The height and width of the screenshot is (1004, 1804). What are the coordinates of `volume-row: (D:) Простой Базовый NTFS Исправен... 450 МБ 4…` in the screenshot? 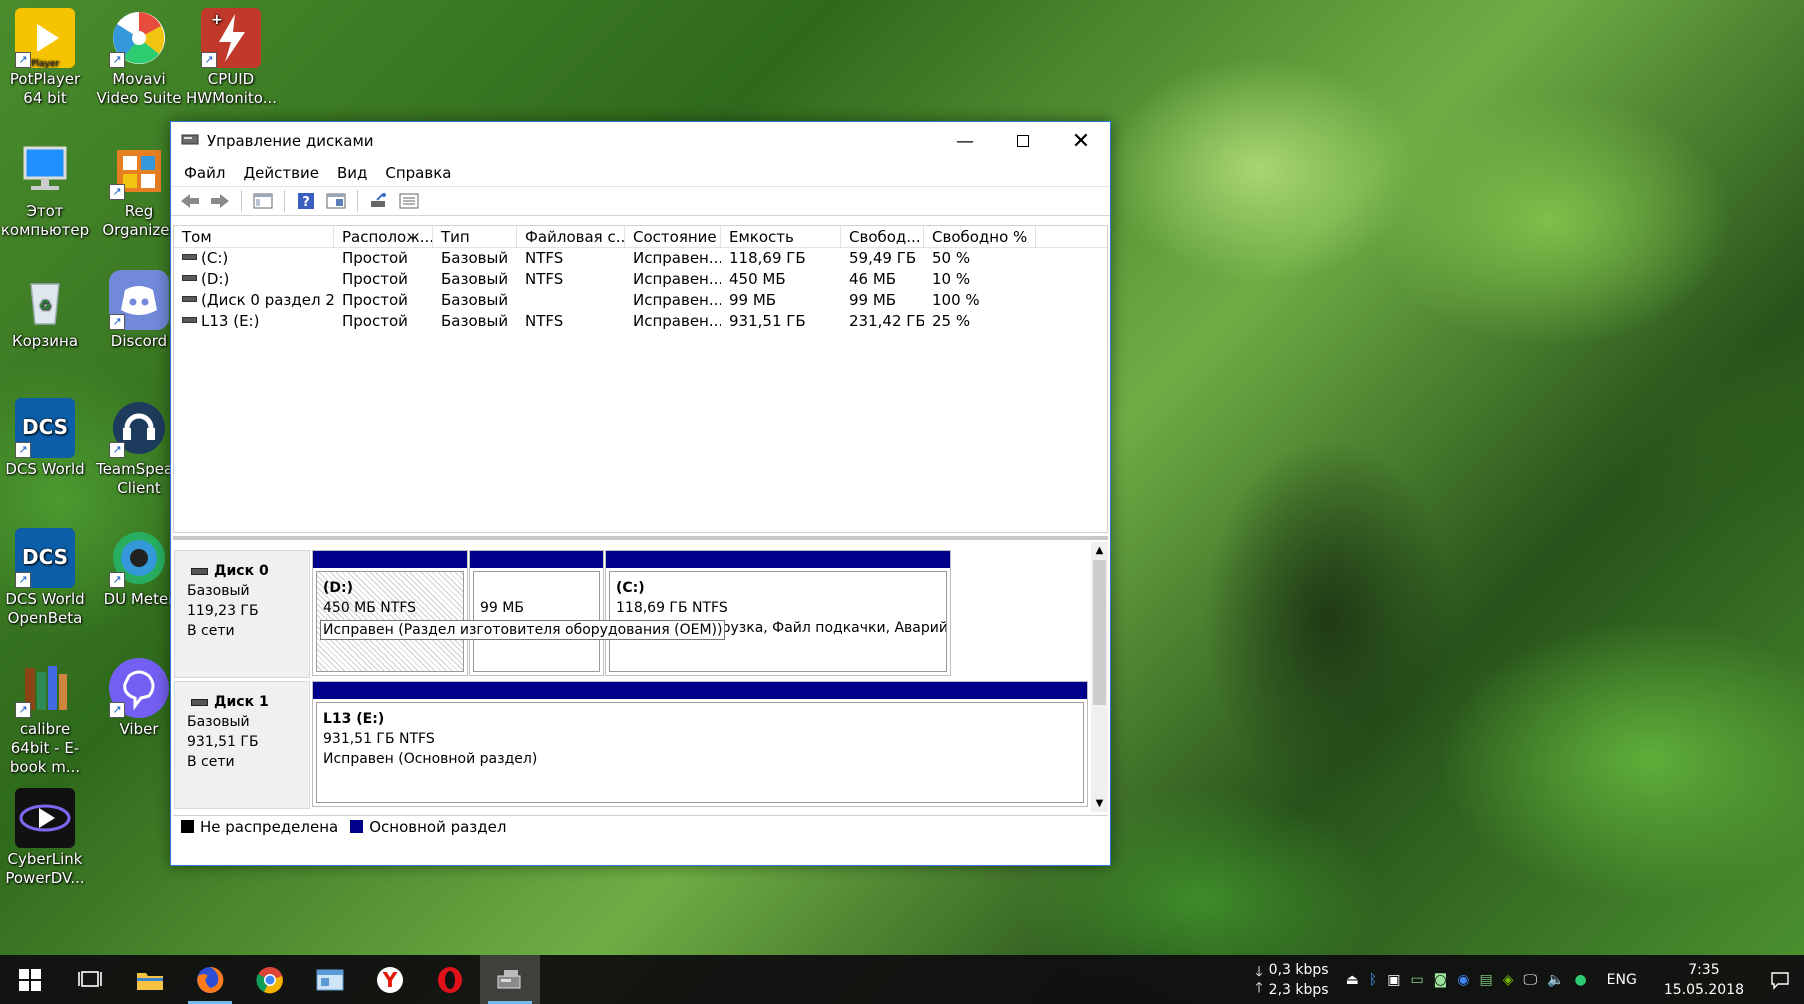 It's located at (640, 279).